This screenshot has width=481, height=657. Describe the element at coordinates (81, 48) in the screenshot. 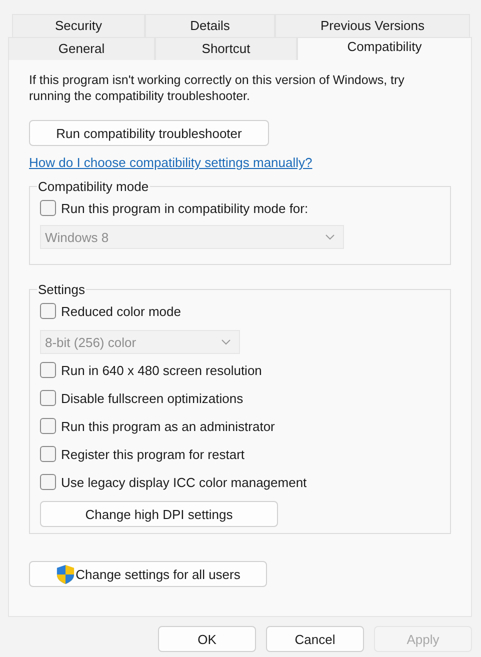

I see `tab: General` at that location.